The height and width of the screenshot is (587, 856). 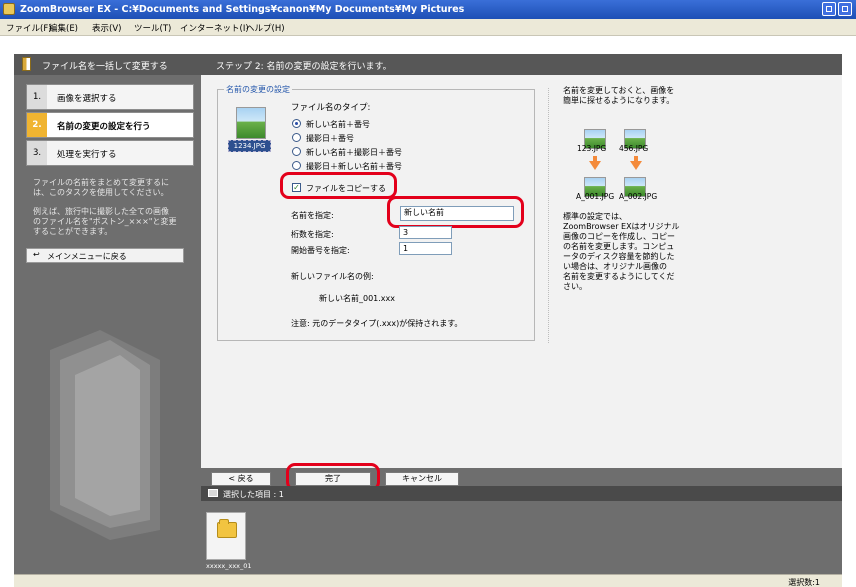 What do you see at coordinates (354, 152) in the screenshot?
I see `radio-label: 新しい名前＋撮影日＋番号` at bounding box center [354, 152].